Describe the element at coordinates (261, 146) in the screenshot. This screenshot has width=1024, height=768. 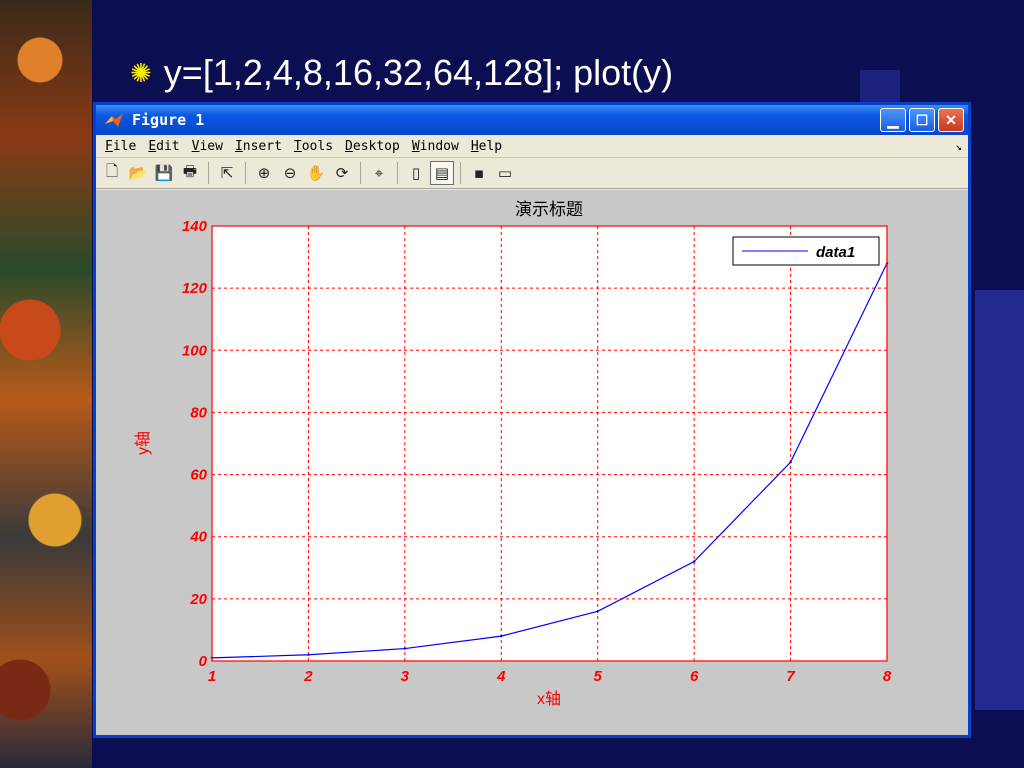
I see `menu-insert: Insert` at that location.